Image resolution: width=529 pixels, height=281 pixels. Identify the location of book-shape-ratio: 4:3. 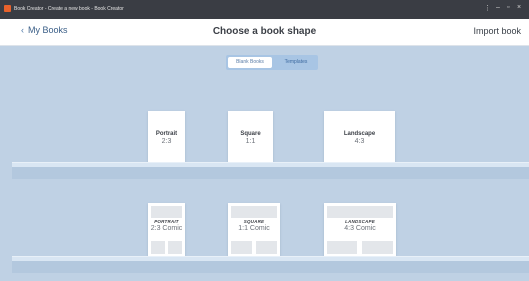
(359, 141).